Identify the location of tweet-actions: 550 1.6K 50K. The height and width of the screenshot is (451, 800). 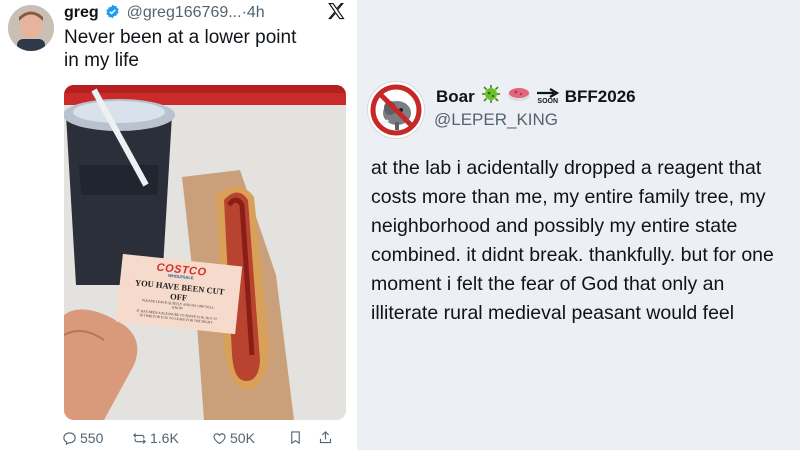
(207, 440).